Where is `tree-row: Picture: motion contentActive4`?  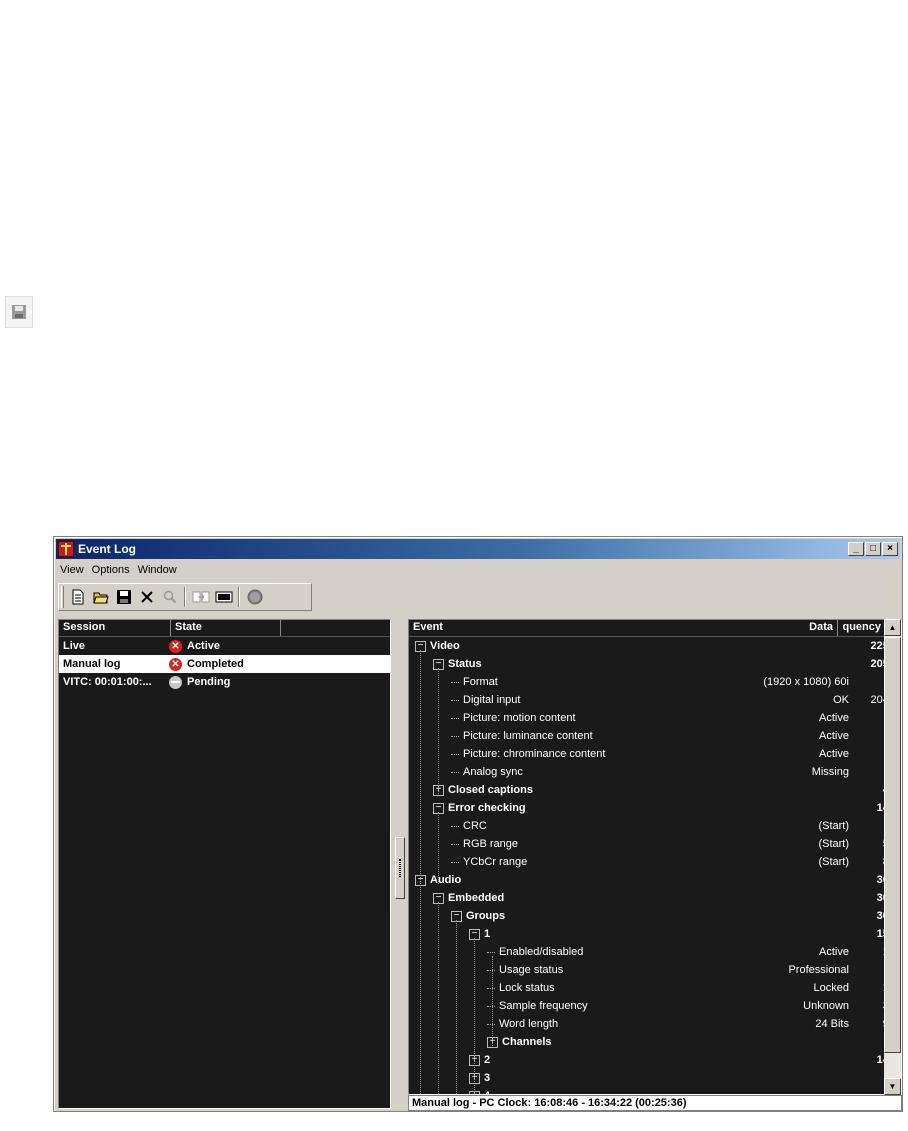 tree-row: Picture: motion contentActive4 is located at coordinates (655, 718).